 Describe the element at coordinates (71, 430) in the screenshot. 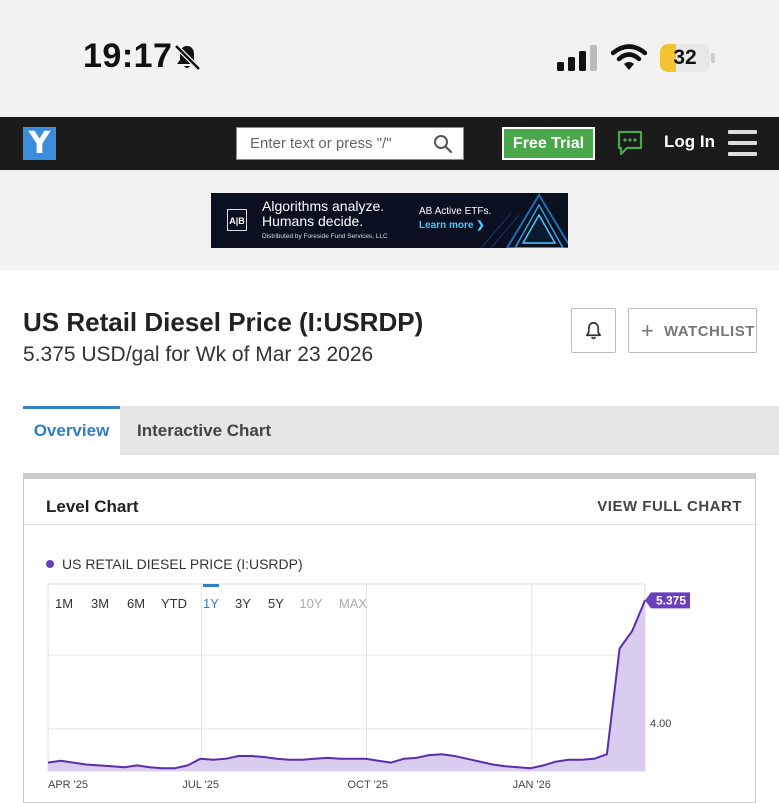

I see `tab-overview: Overview` at that location.